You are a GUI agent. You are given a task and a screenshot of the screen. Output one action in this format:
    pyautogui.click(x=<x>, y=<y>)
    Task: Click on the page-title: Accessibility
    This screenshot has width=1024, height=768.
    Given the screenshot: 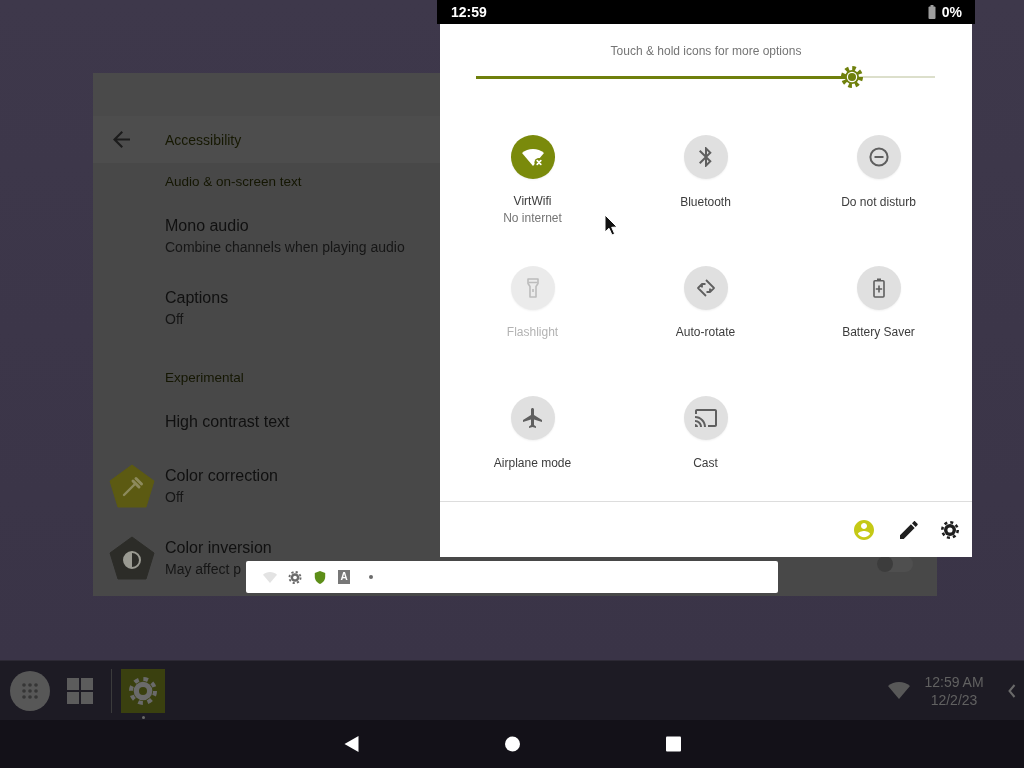 What is the action you would take?
    pyautogui.click(x=203, y=139)
    